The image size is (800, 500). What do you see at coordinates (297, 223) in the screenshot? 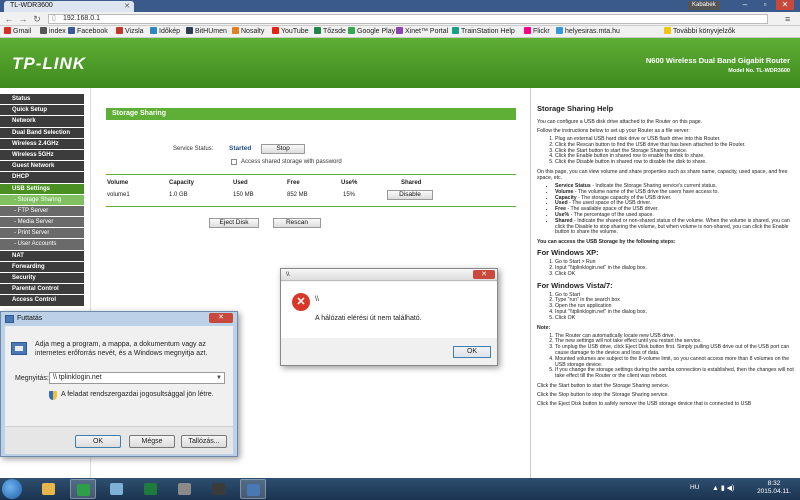
I see `rescan-button: Rescan` at bounding box center [297, 223].